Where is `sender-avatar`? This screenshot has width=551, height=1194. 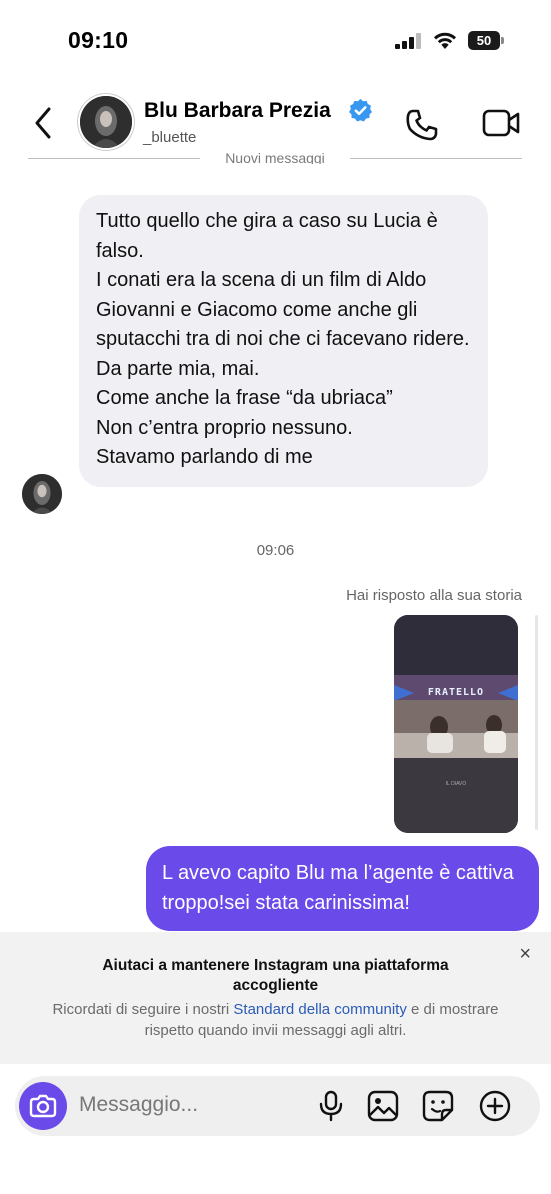
sender-avatar is located at coordinates (42, 494).